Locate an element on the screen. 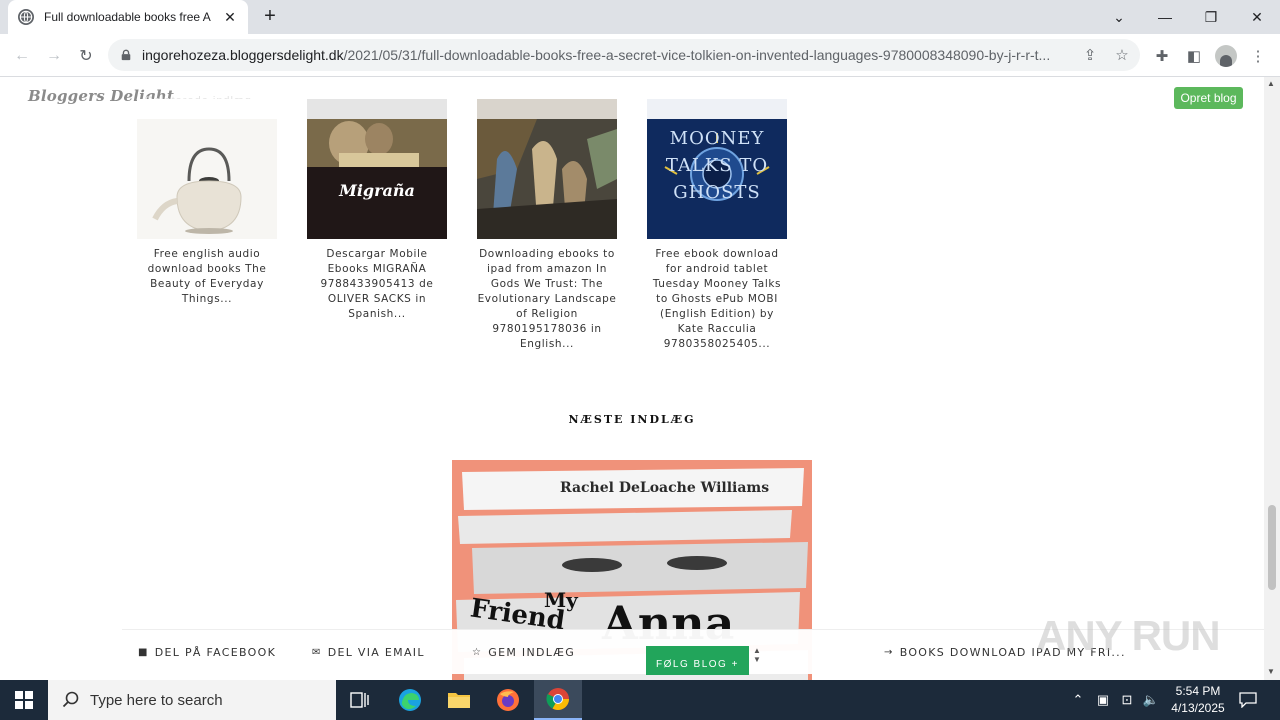  file-explorer-icon is located at coordinates (459, 700).